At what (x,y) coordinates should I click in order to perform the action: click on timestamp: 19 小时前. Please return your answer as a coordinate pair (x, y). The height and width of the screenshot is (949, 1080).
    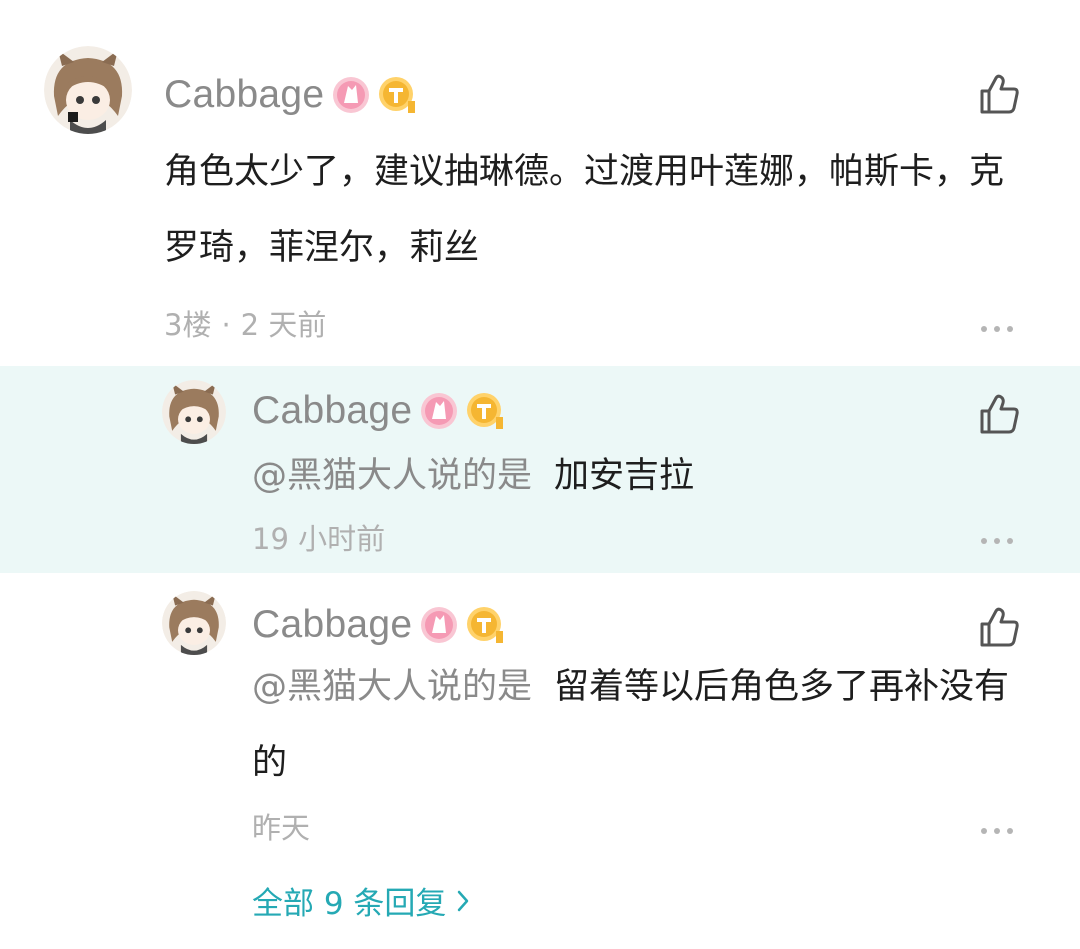
    Looking at the image, I should click on (319, 539).